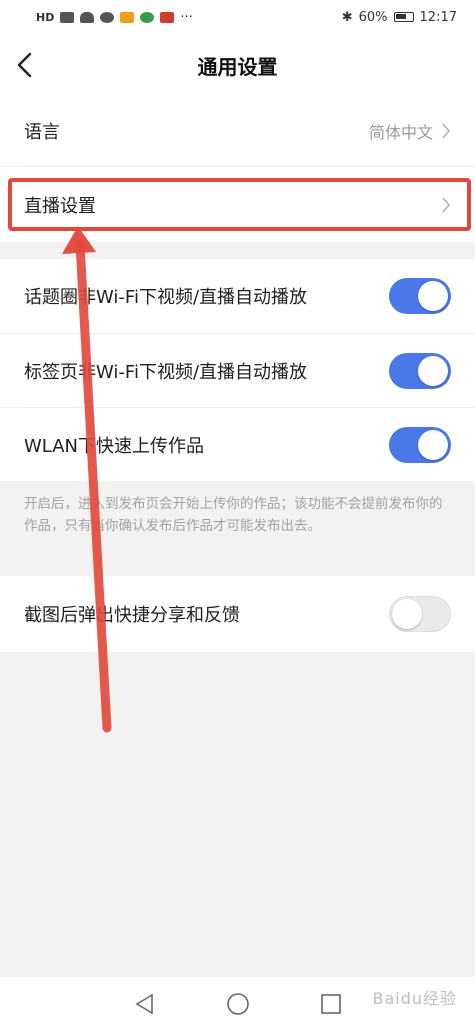 The width and height of the screenshot is (475, 1030). I want to click on status-left: HD ···, so click(114, 17).